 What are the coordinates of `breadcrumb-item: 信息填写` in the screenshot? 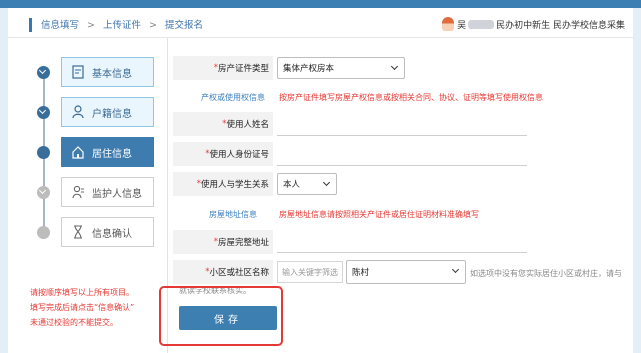 It's located at (60, 25).